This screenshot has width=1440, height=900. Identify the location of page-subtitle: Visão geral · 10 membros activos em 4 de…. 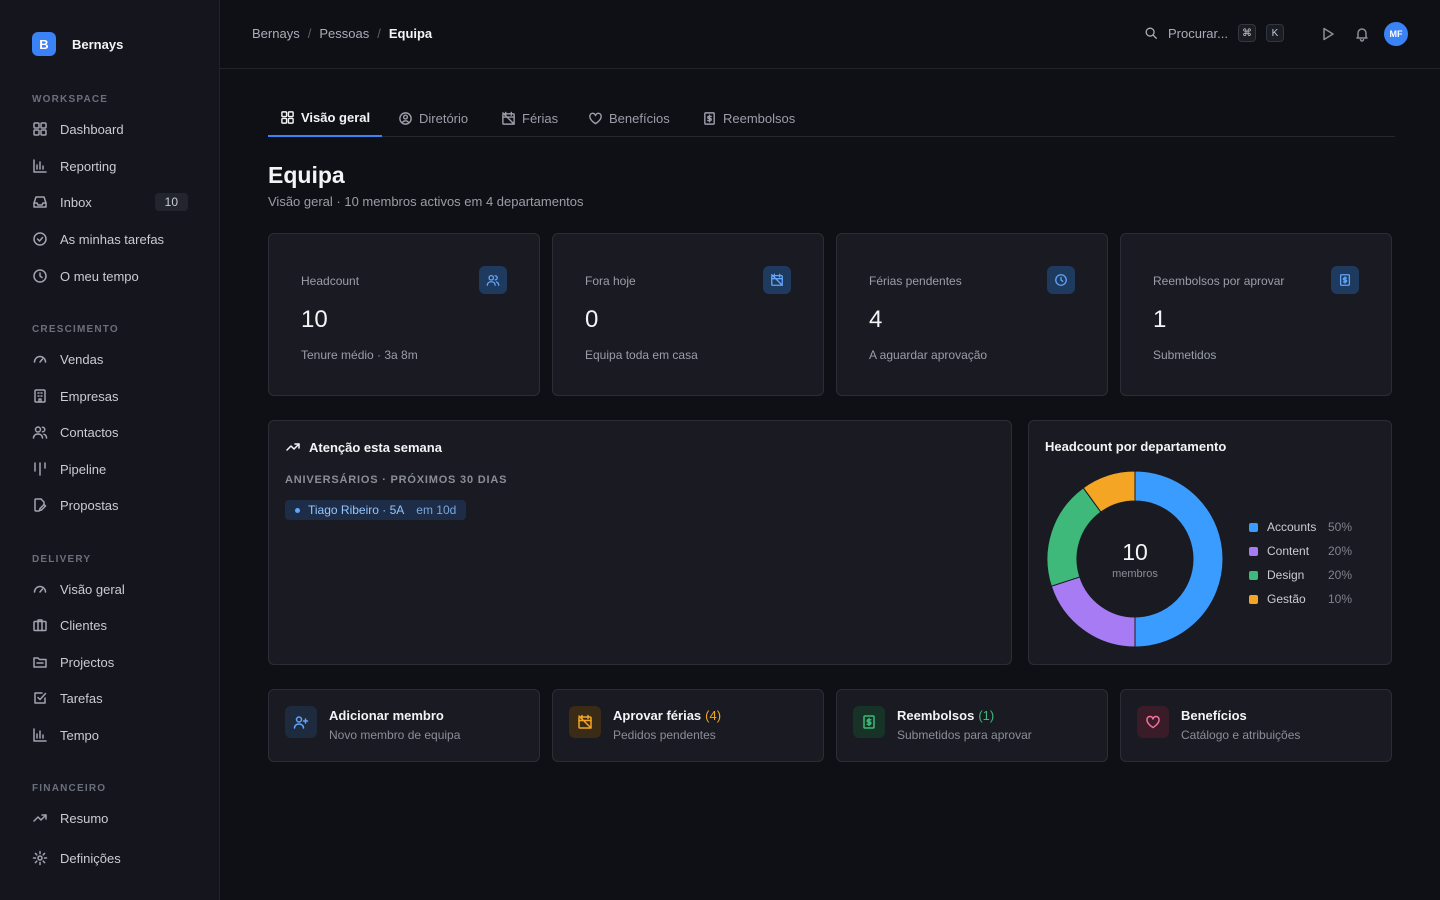
(426, 201).